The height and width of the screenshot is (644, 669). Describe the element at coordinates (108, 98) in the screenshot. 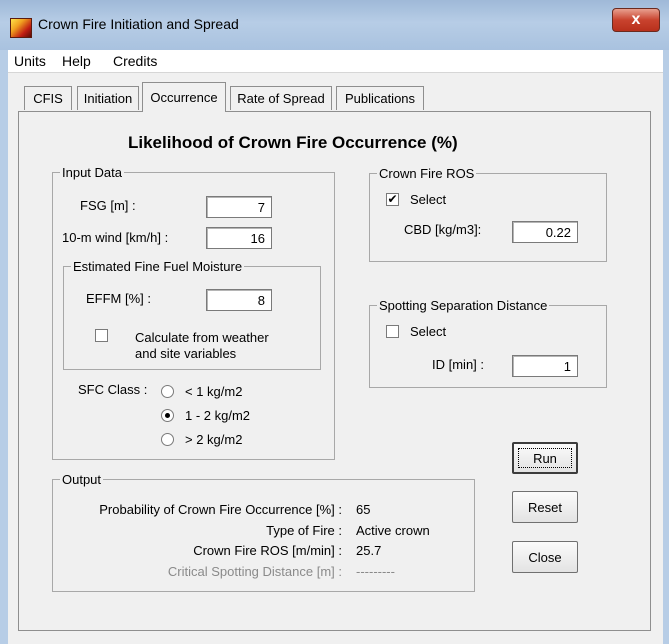

I see `tab-initiation: Initiation` at that location.